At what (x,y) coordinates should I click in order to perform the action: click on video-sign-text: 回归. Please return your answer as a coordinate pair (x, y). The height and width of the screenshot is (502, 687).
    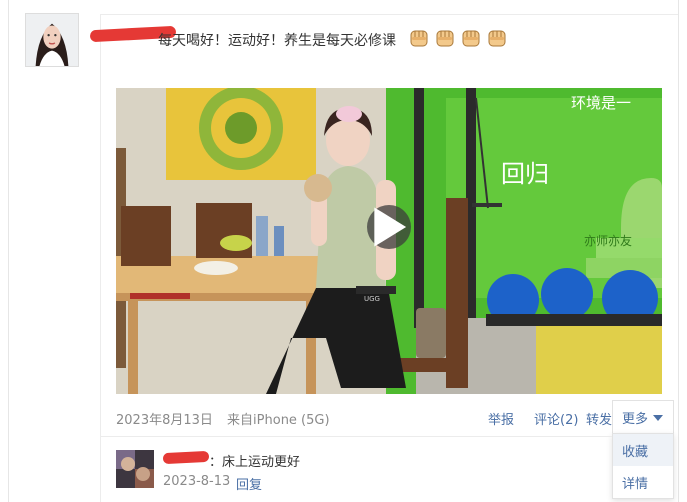
    Looking at the image, I should click on (525, 174).